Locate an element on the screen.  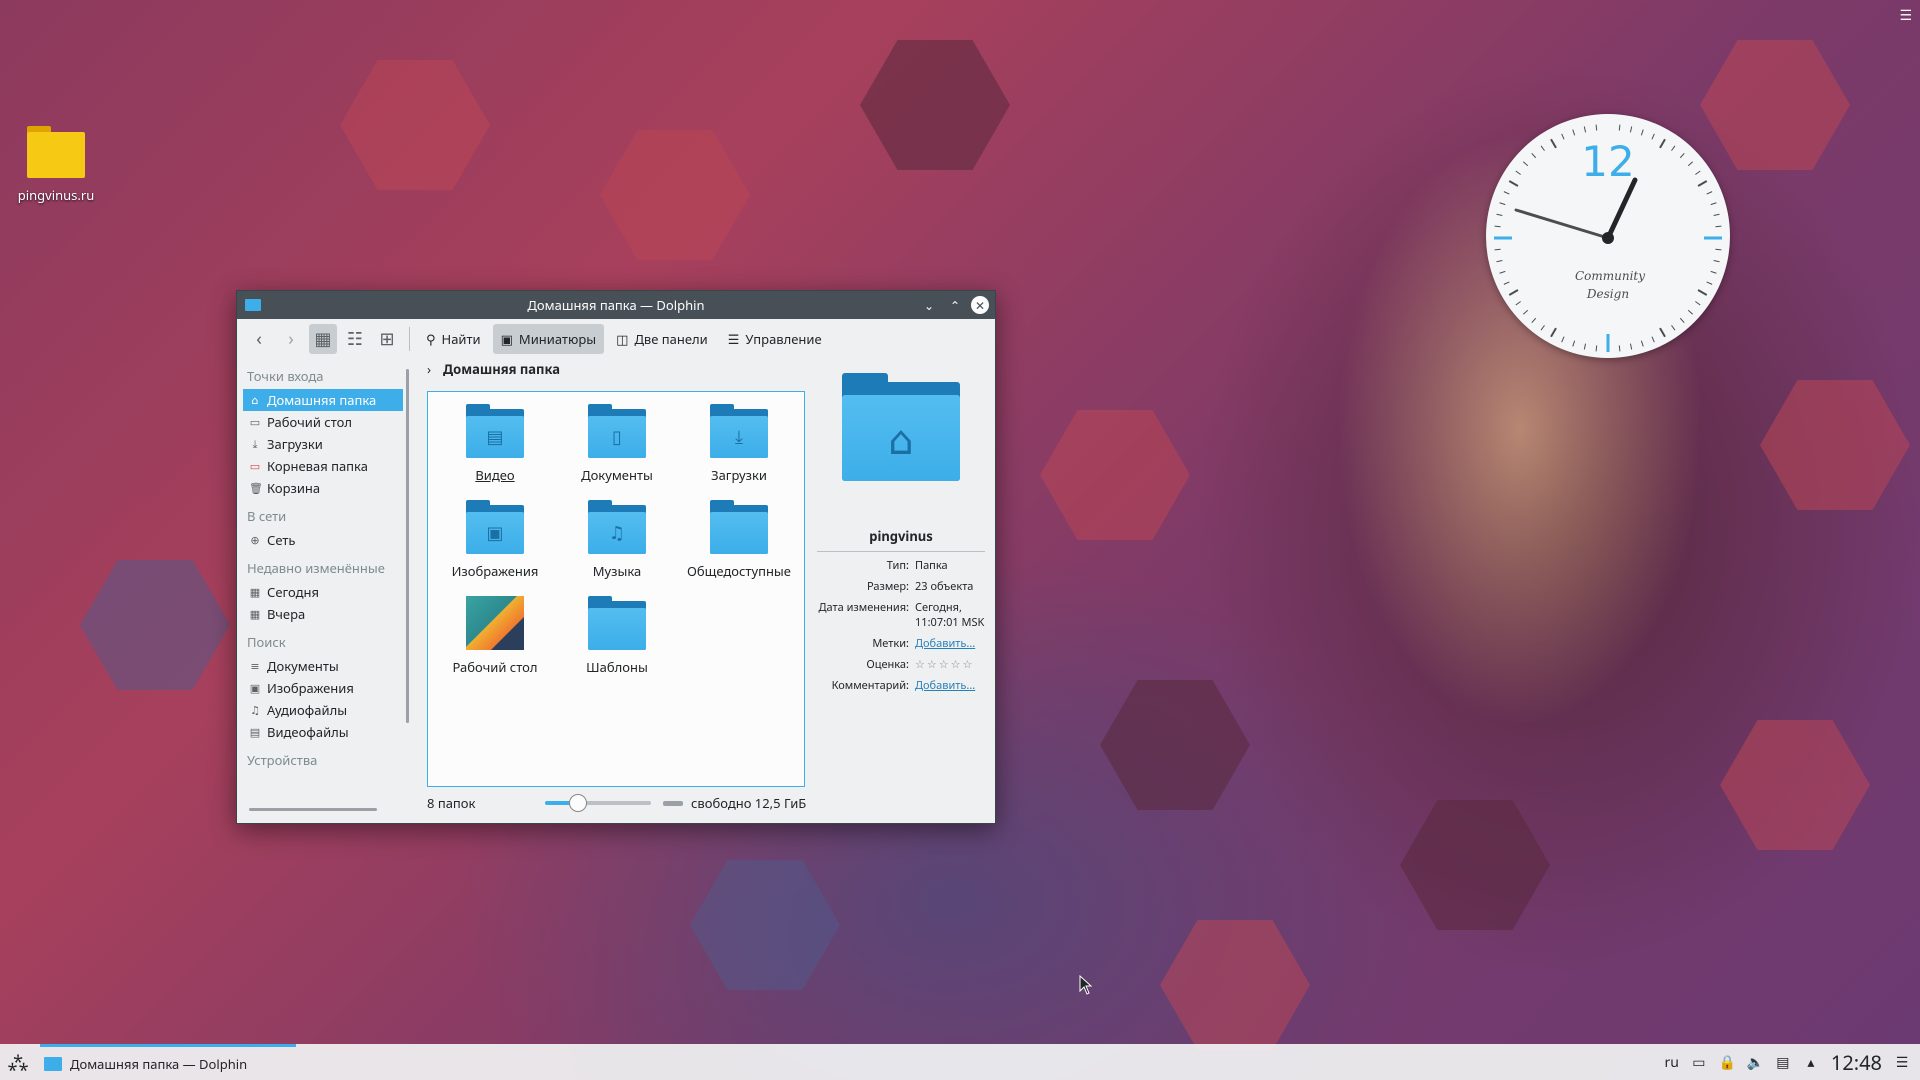
folder-item-documents: ▯ Документы is located at coordinates (617, 444).